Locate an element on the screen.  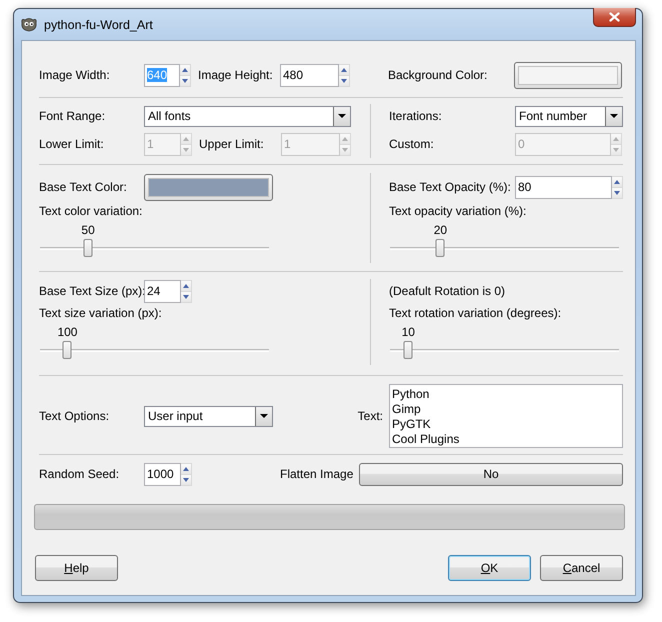
field-label: Random Seed: is located at coordinates (79, 474).